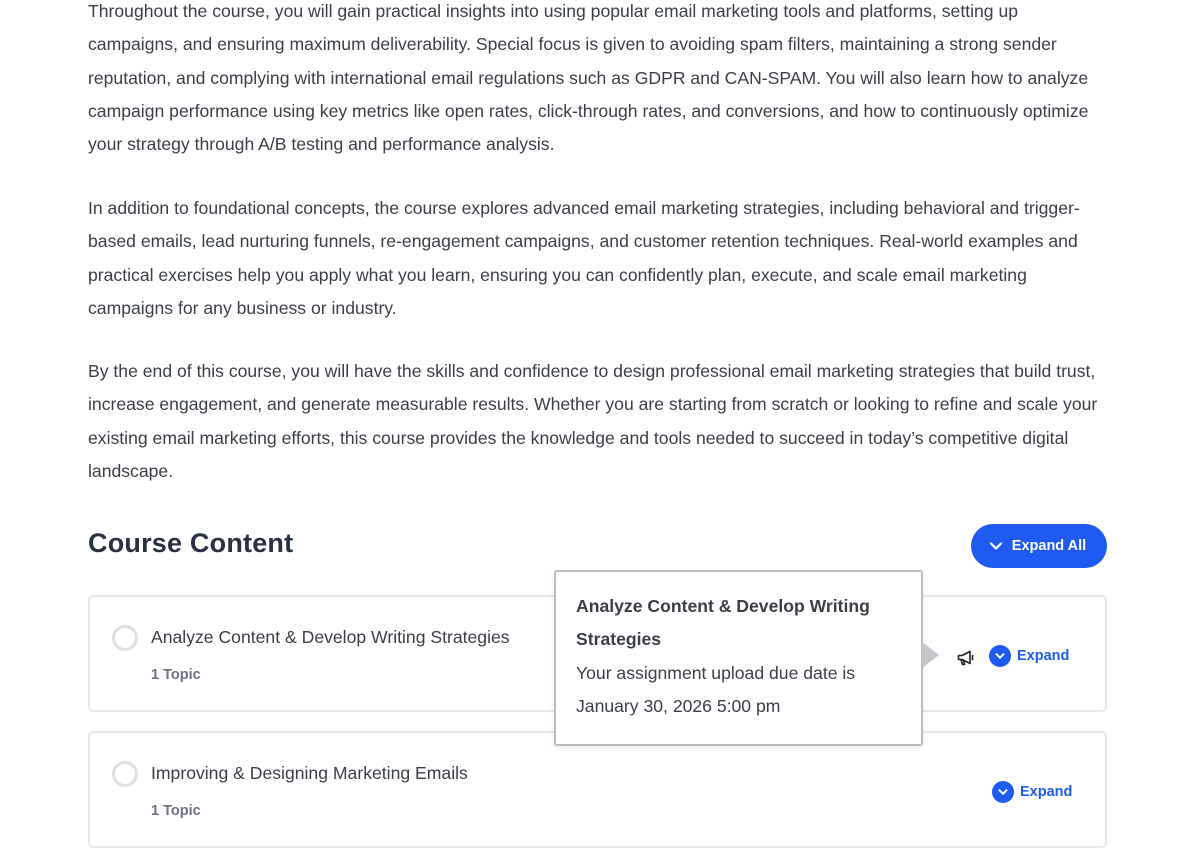 The height and width of the screenshot is (850, 1203). I want to click on expand-all-button: Expand All, so click(1039, 546).